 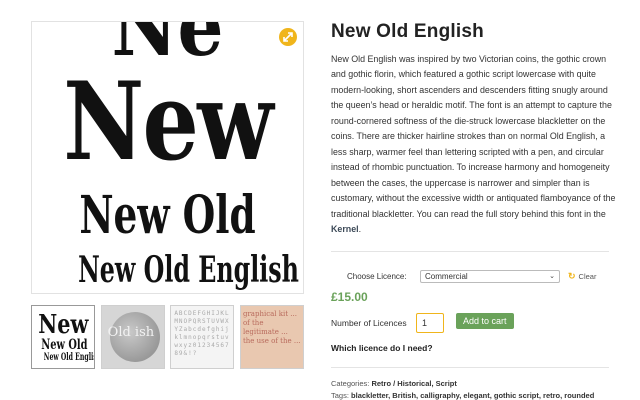 I want to click on clear-label: Clear, so click(x=587, y=276).